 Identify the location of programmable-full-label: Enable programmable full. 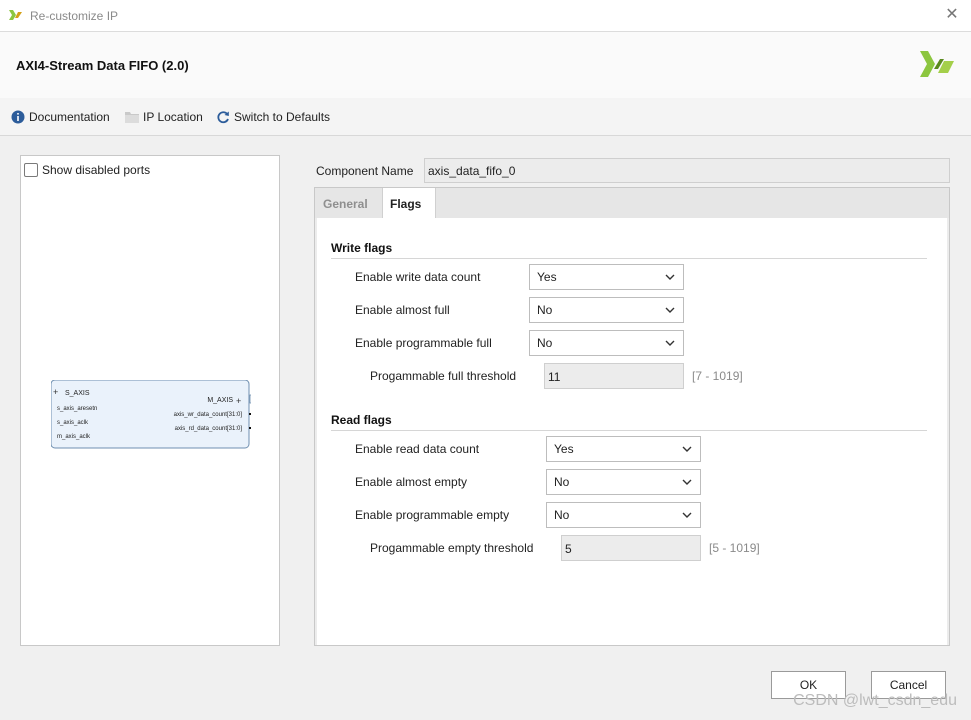
(423, 343).